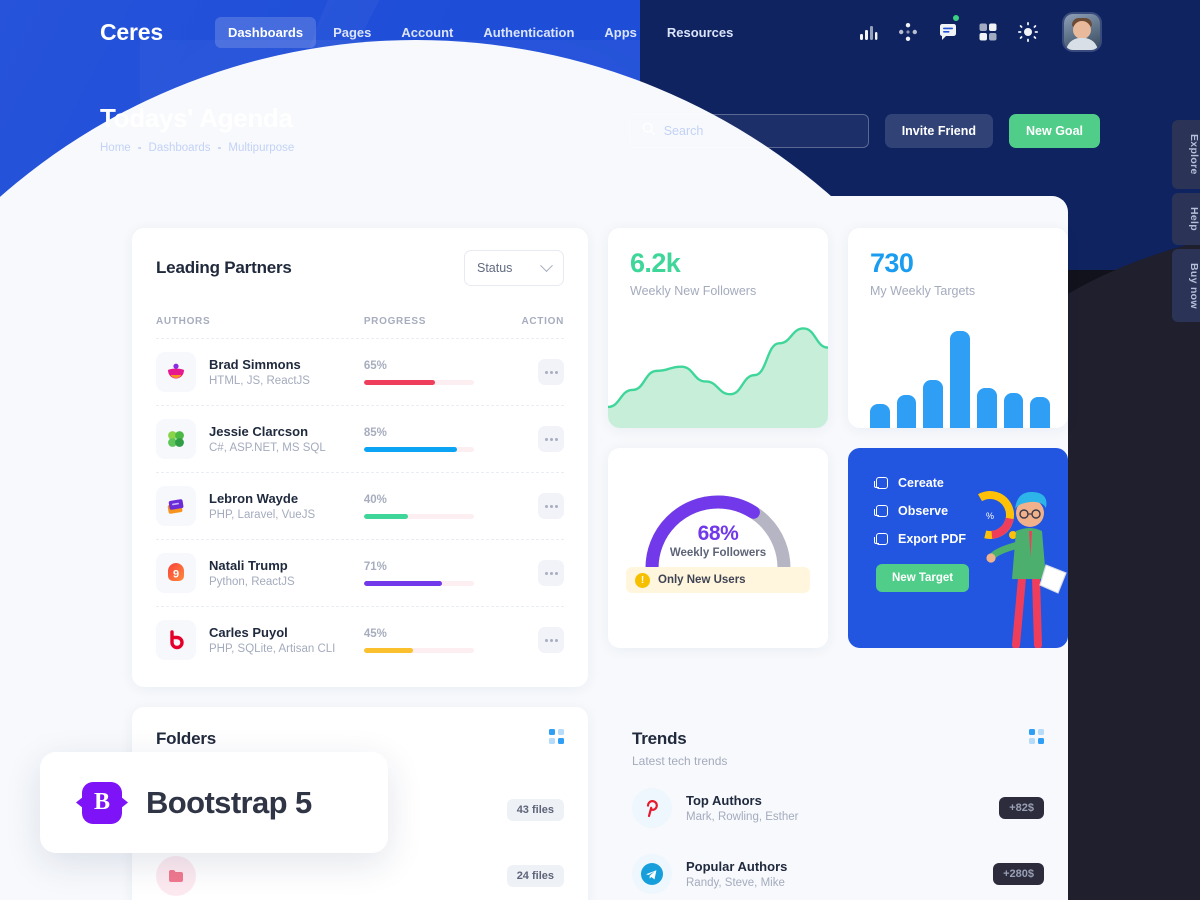  What do you see at coordinates (620, 32) in the screenshot?
I see `nav-item-apps: Apps` at bounding box center [620, 32].